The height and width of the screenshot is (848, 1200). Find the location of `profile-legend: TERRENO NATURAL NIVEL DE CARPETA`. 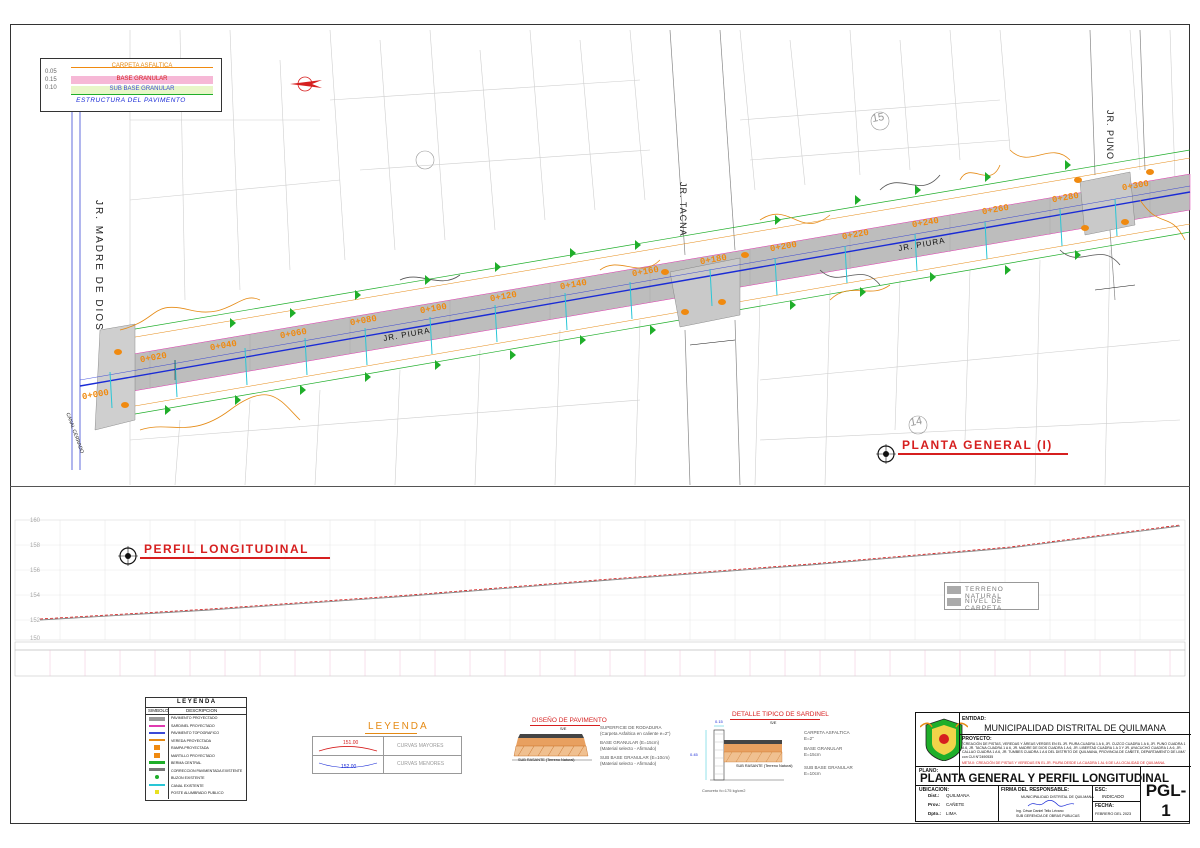

profile-legend: TERRENO NATURAL NIVEL DE CARPETA is located at coordinates (991, 597).